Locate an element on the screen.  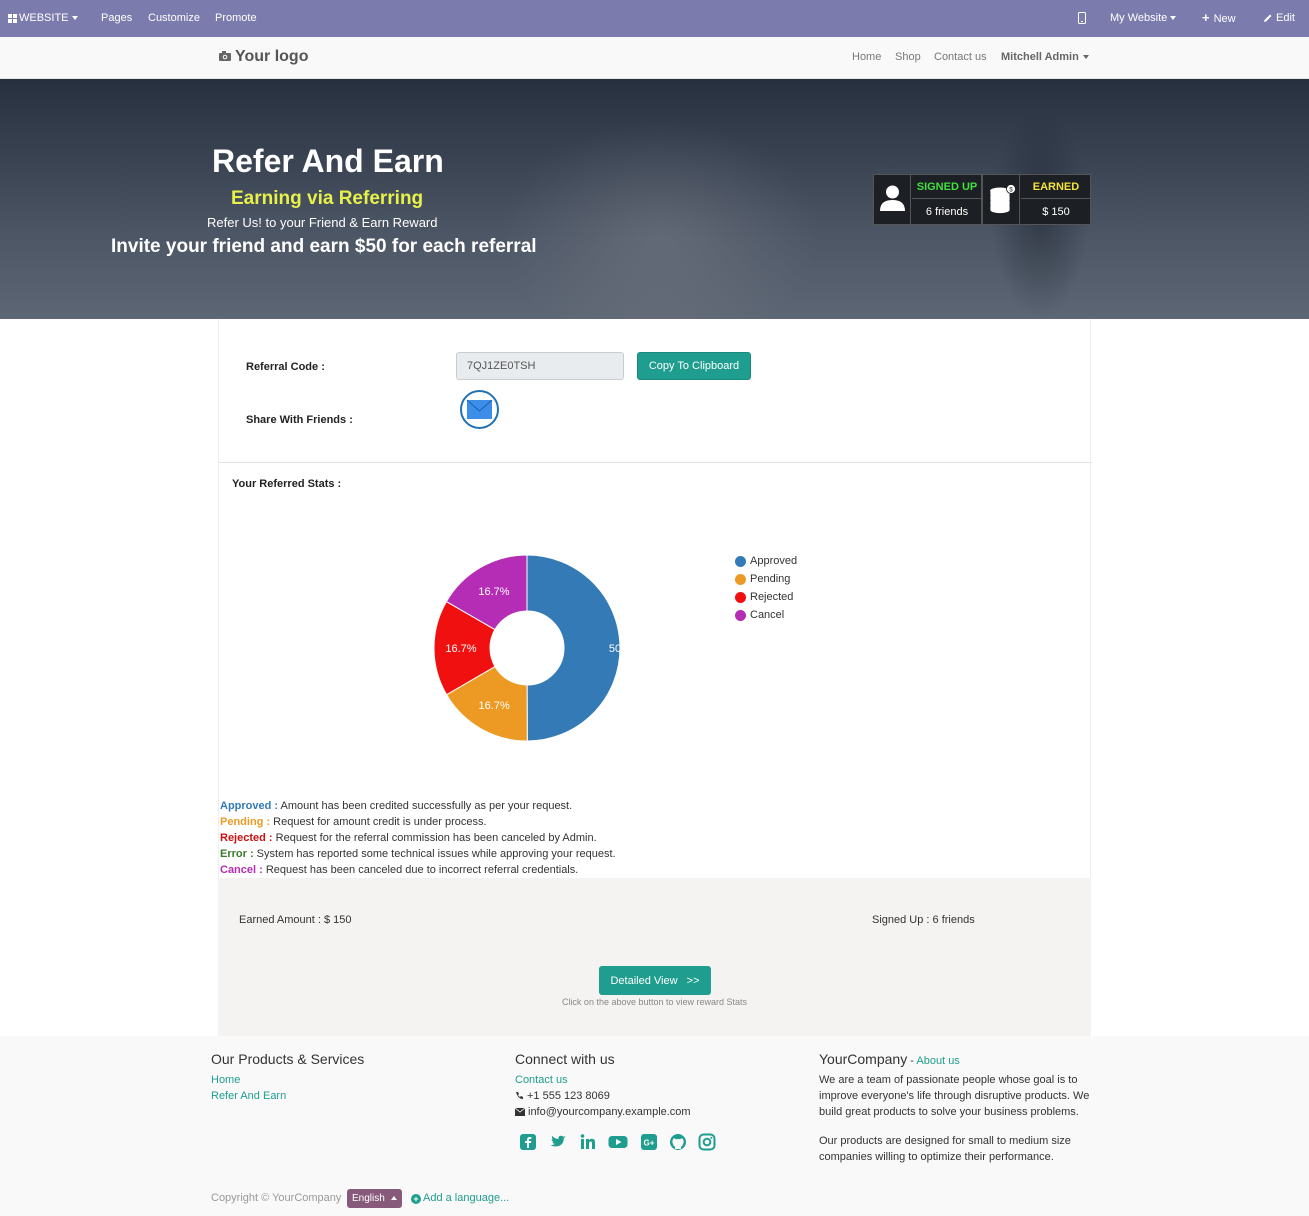
legend-item-cancel: Cancel is located at coordinates (766, 617).